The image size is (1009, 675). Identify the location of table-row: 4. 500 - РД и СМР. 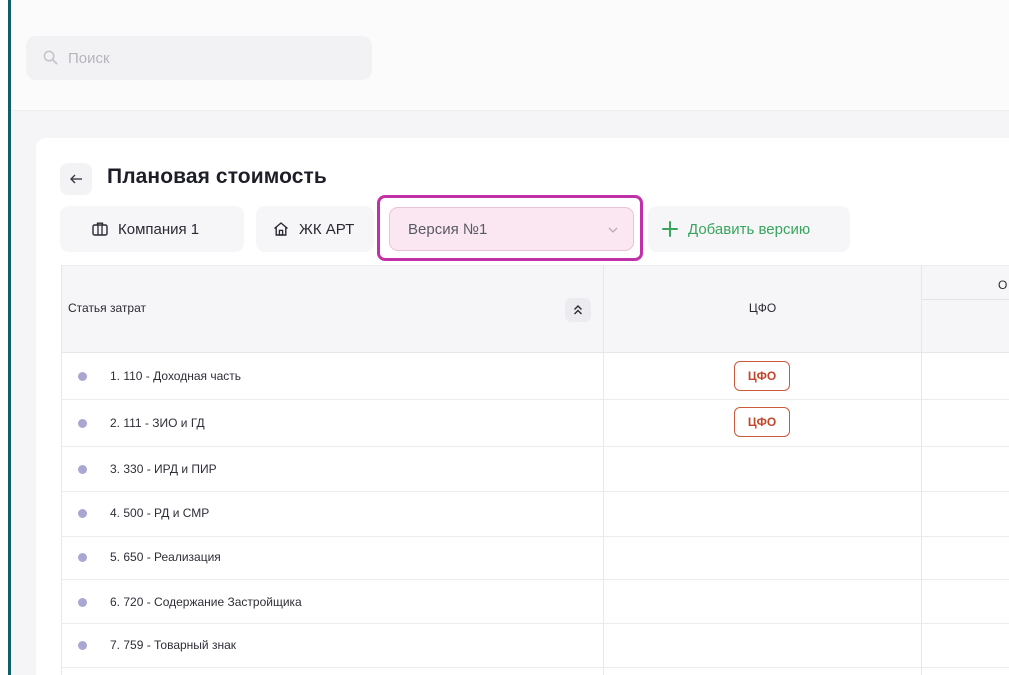
(535, 514).